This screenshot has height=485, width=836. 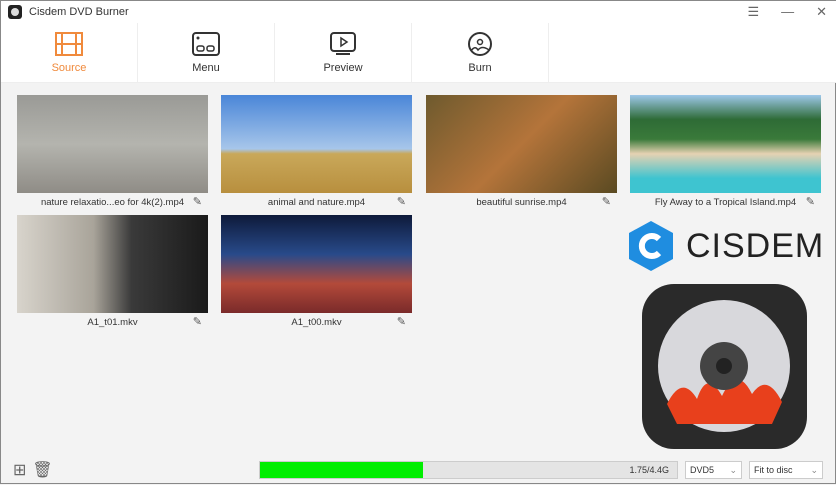 I want to click on video-item: nature relaxatio...eo for 4k(2).mp4 ✎, so click(x=112, y=153).